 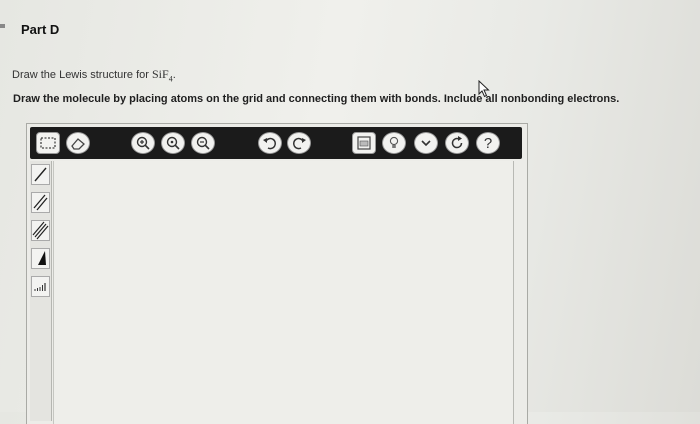 I want to click on redo-button, so click(x=299, y=143).